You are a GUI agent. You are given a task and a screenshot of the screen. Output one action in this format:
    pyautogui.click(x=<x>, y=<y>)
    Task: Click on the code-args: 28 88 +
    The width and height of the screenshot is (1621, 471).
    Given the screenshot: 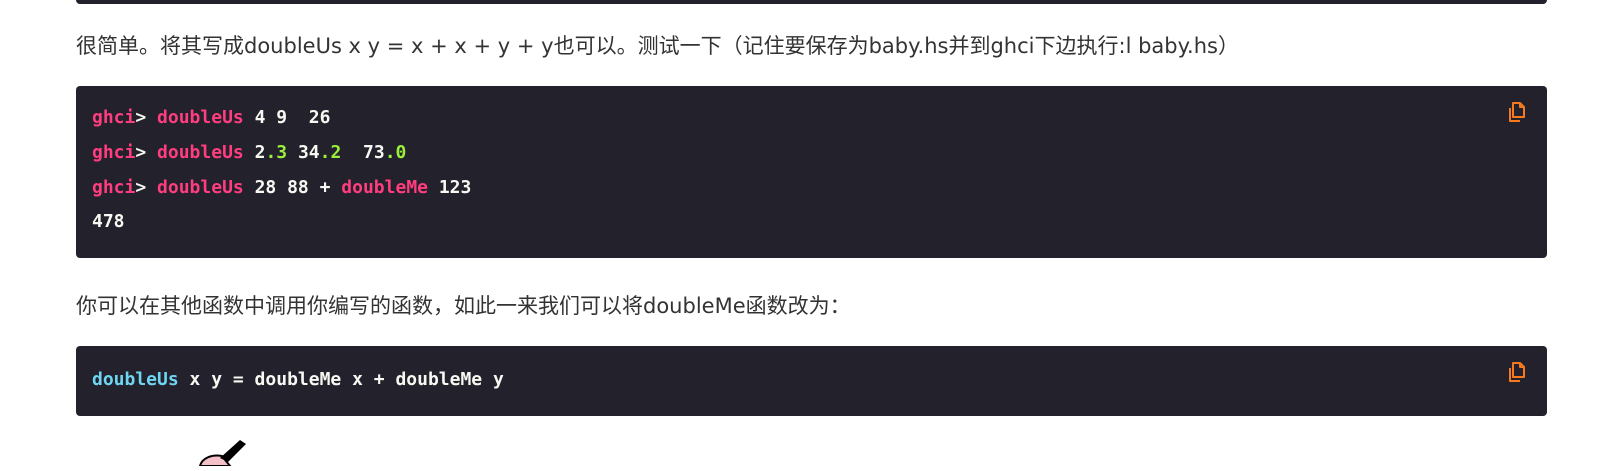 What is the action you would take?
    pyautogui.click(x=292, y=187)
    